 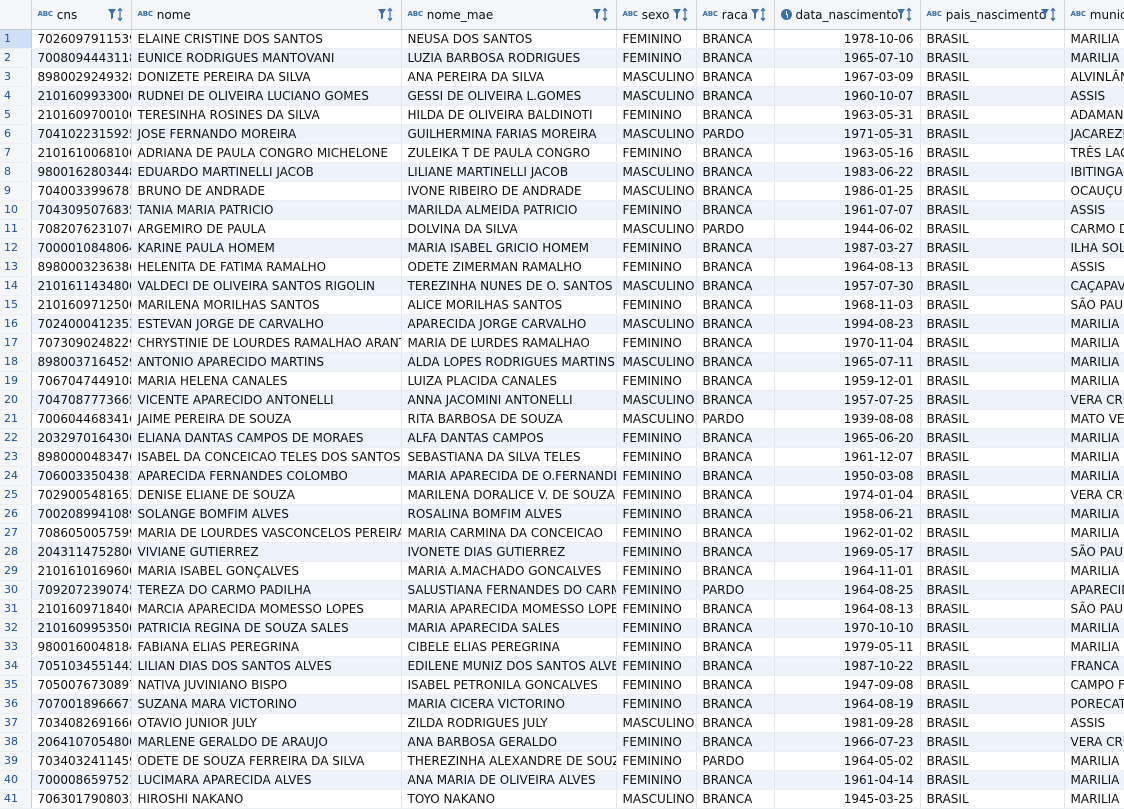 I want to click on cell-cns: 702400041235328, so click(x=81, y=324).